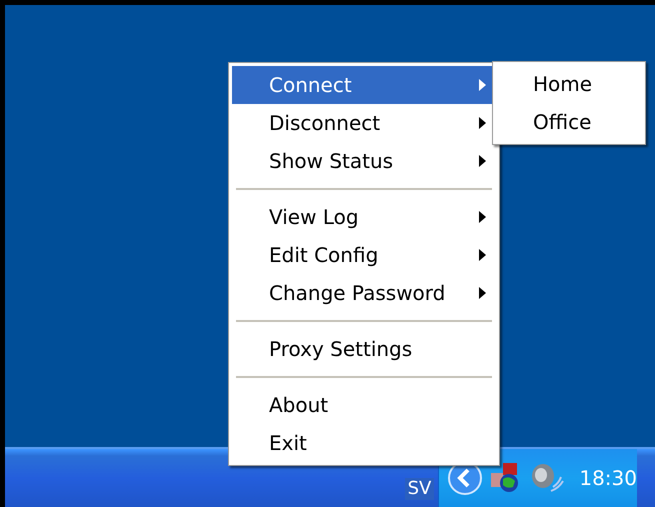  What do you see at coordinates (419, 489) in the screenshot?
I see `language-indicator: SV` at bounding box center [419, 489].